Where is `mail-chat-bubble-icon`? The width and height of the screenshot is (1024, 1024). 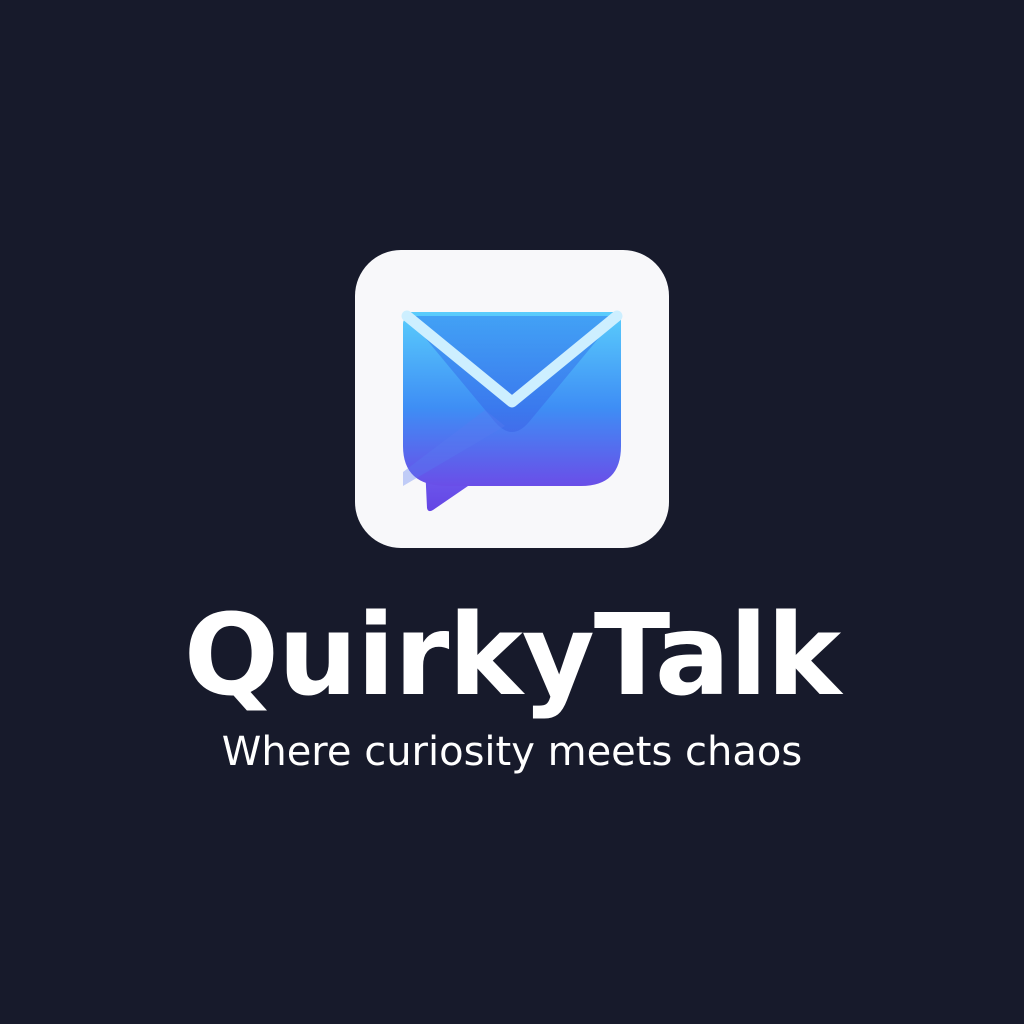
mail-chat-bubble-icon is located at coordinates (512, 411).